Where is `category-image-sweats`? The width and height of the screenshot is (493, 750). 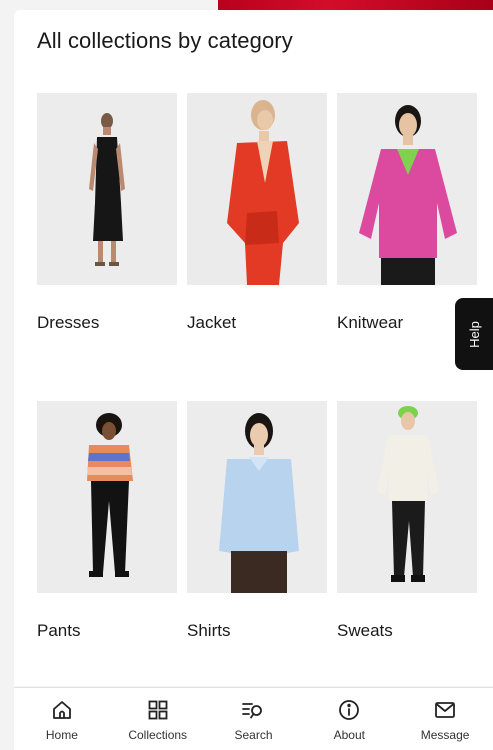
category-image-sweats is located at coordinates (407, 497).